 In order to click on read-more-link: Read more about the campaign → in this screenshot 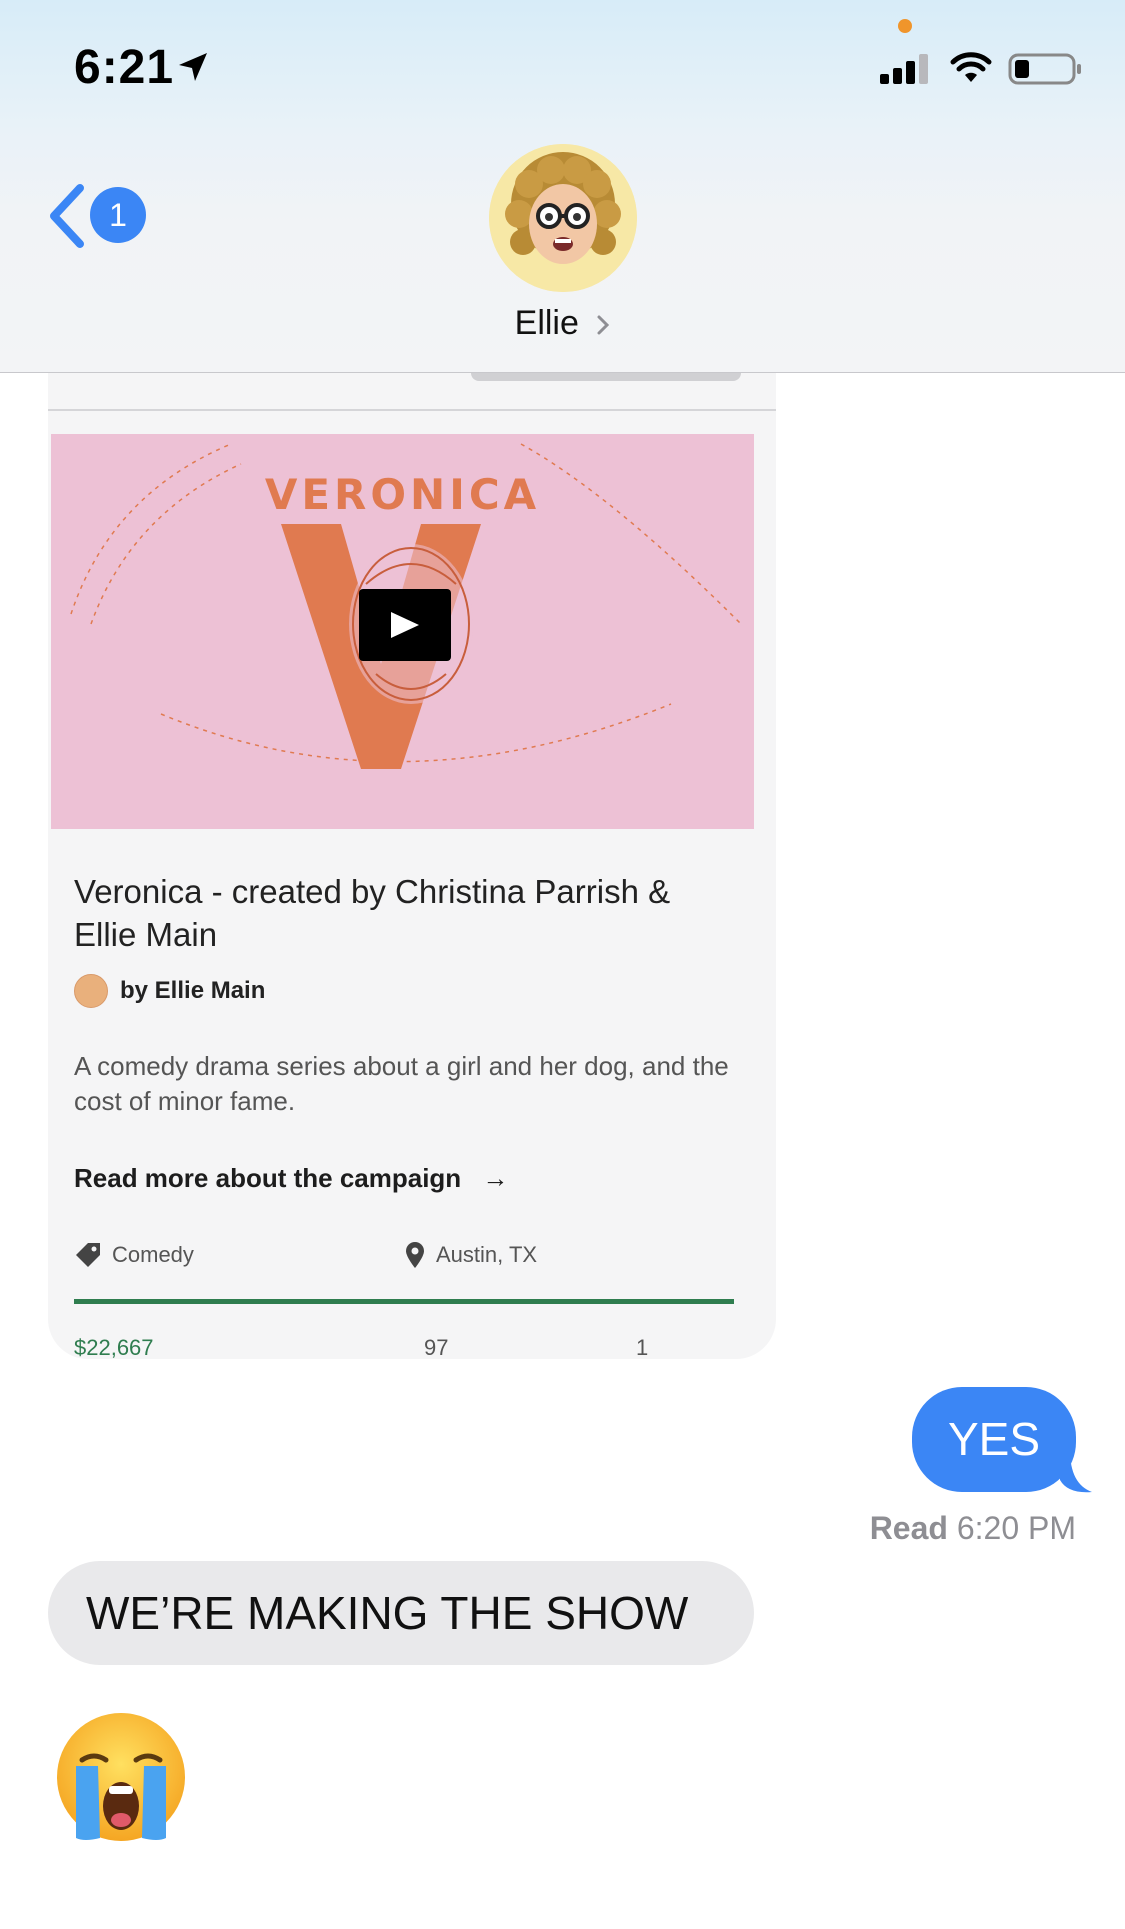, I will do `click(291, 1178)`.